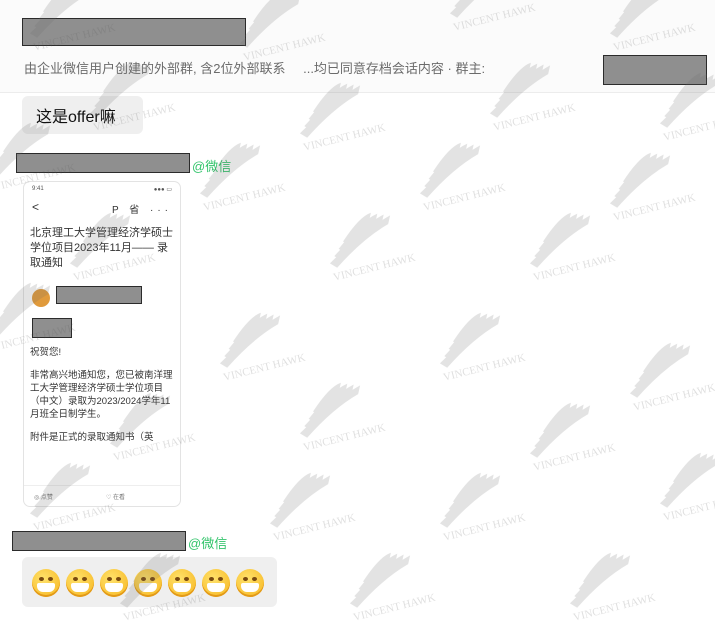 The height and width of the screenshot is (624, 715). What do you see at coordinates (394, 68) in the screenshot?
I see `notice-text-2: ...均已同意存档会话内容 · 群主:` at bounding box center [394, 68].